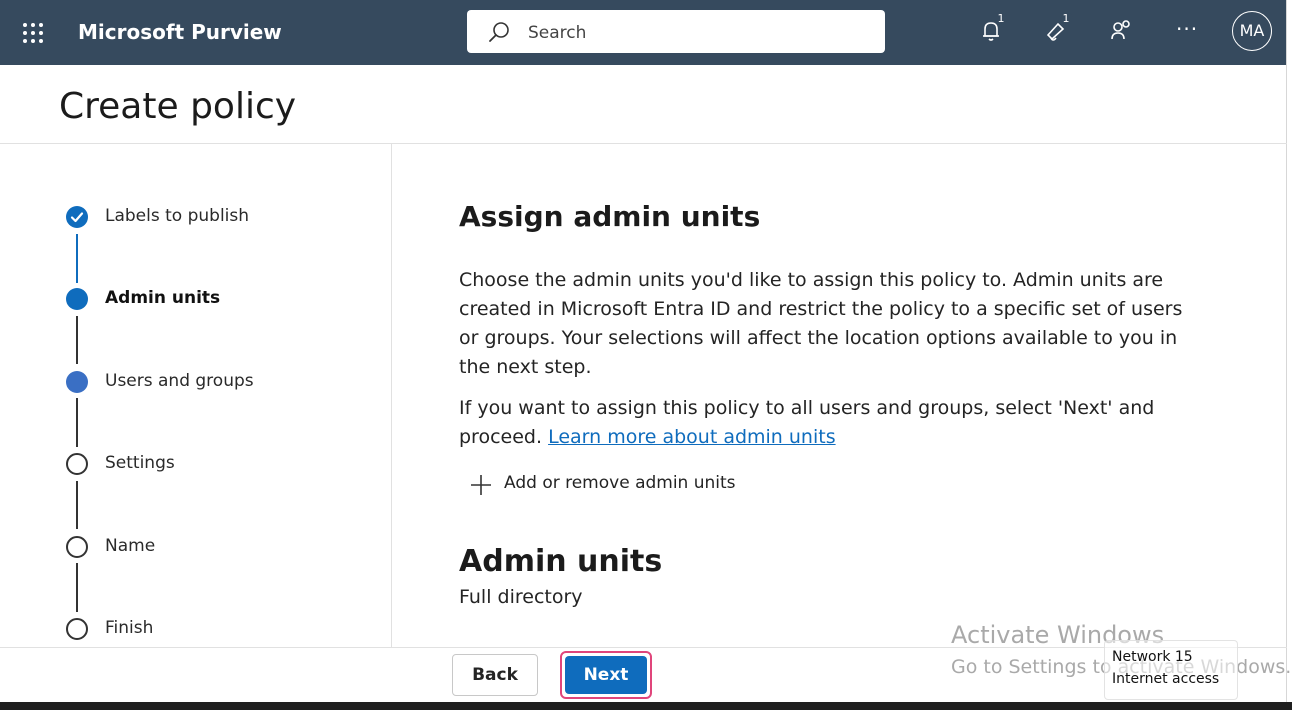  I want to click on admin-units-value: Full directory, so click(521, 597).